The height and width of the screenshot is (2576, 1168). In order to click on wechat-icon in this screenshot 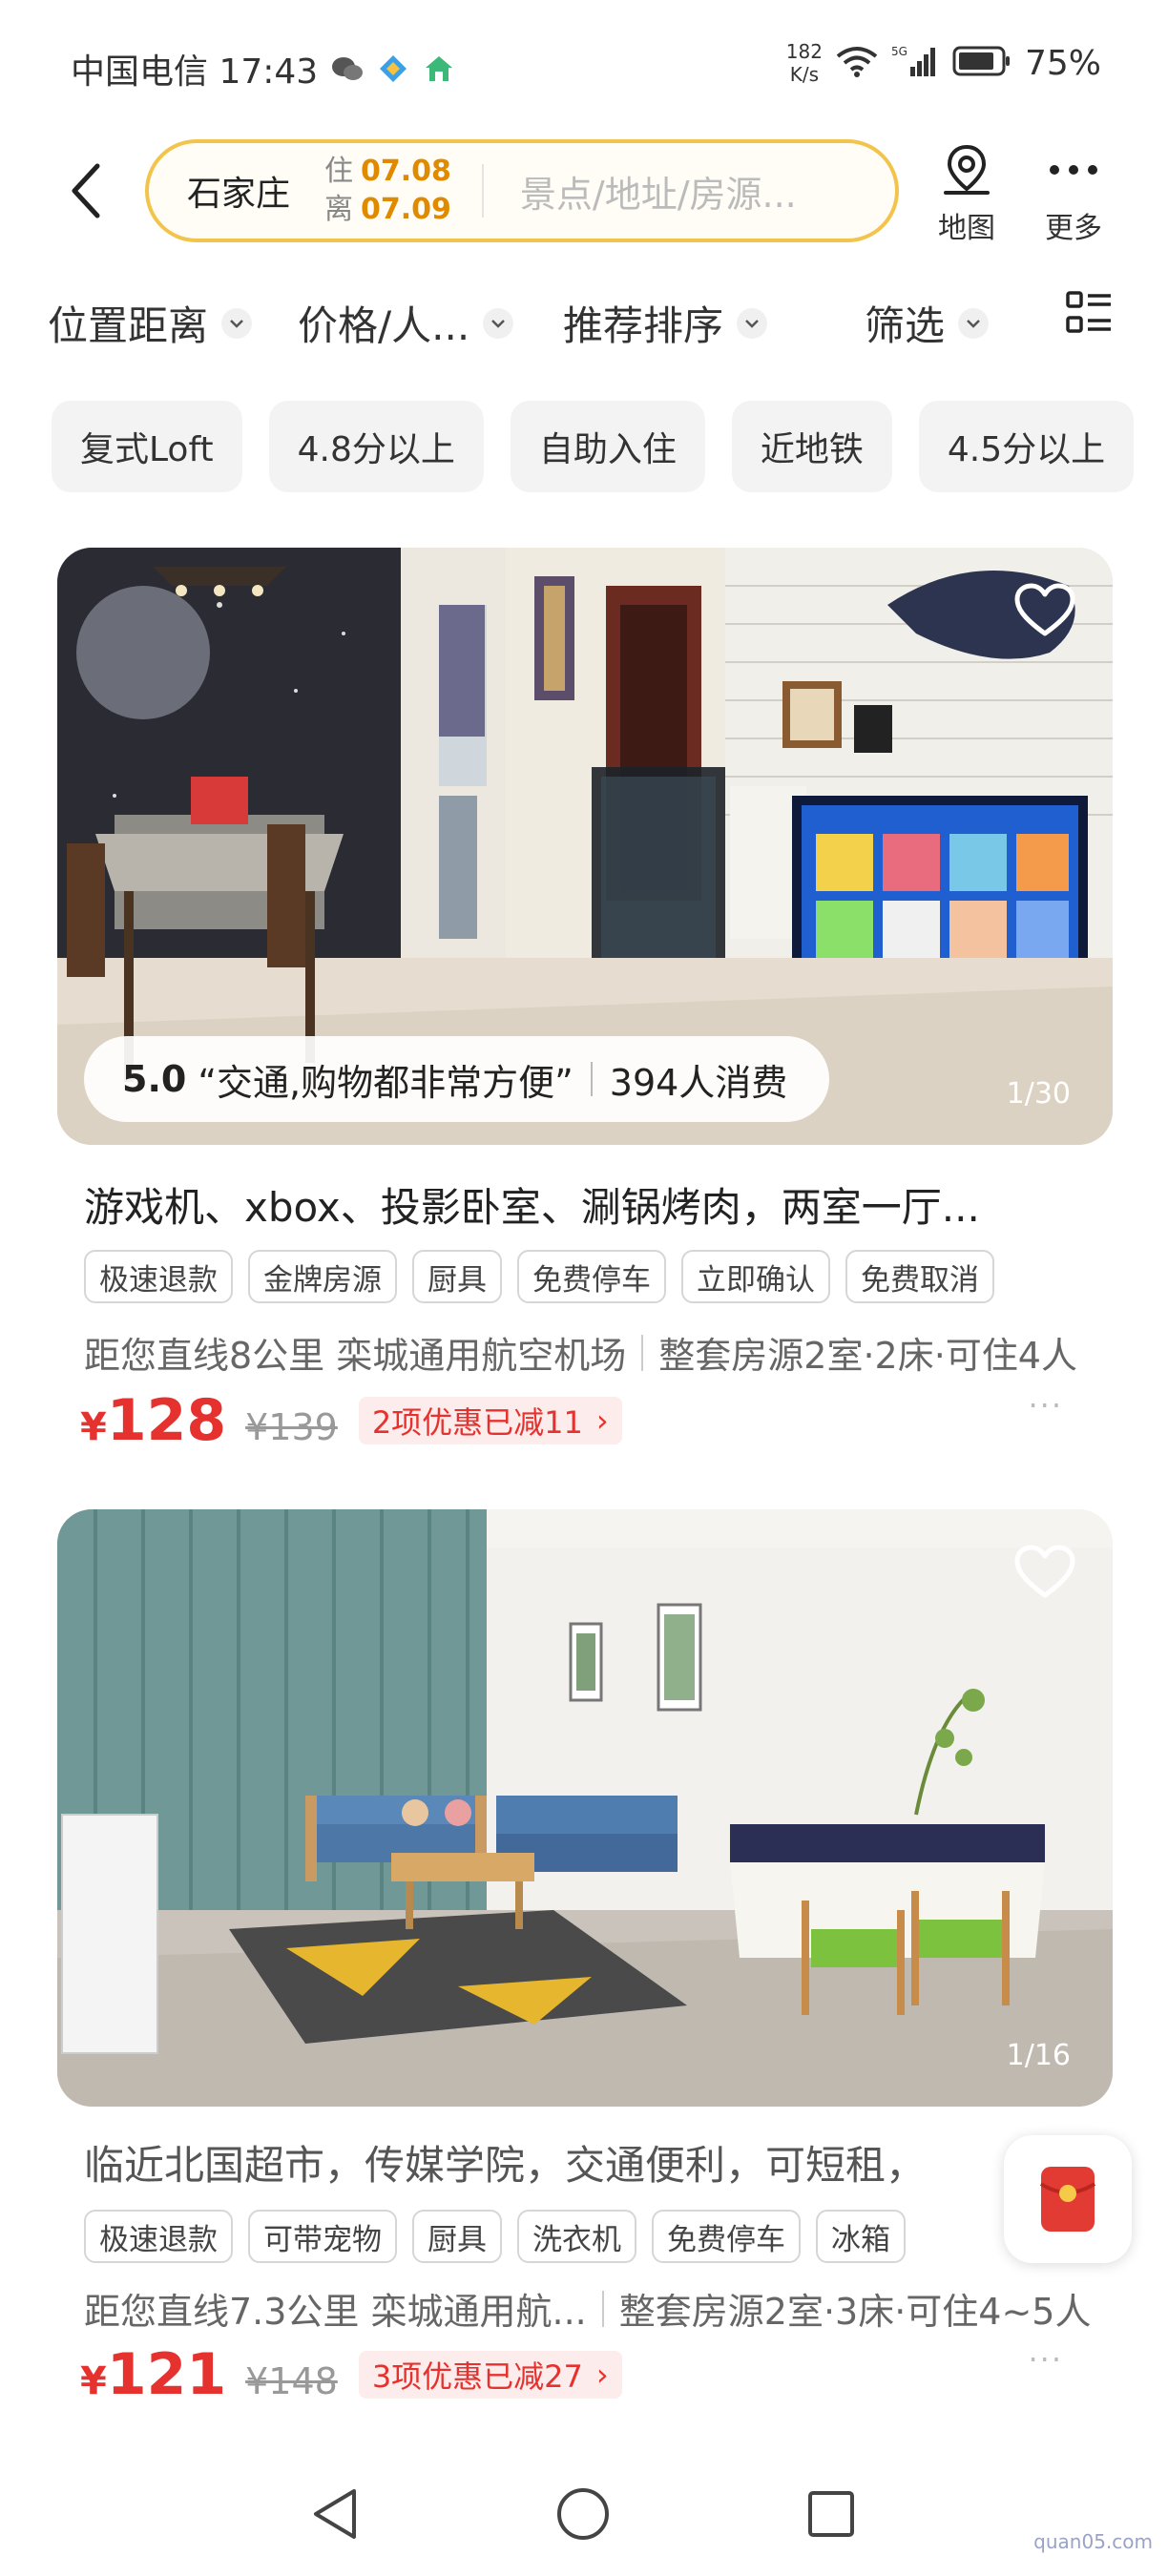, I will do `click(347, 68)`.